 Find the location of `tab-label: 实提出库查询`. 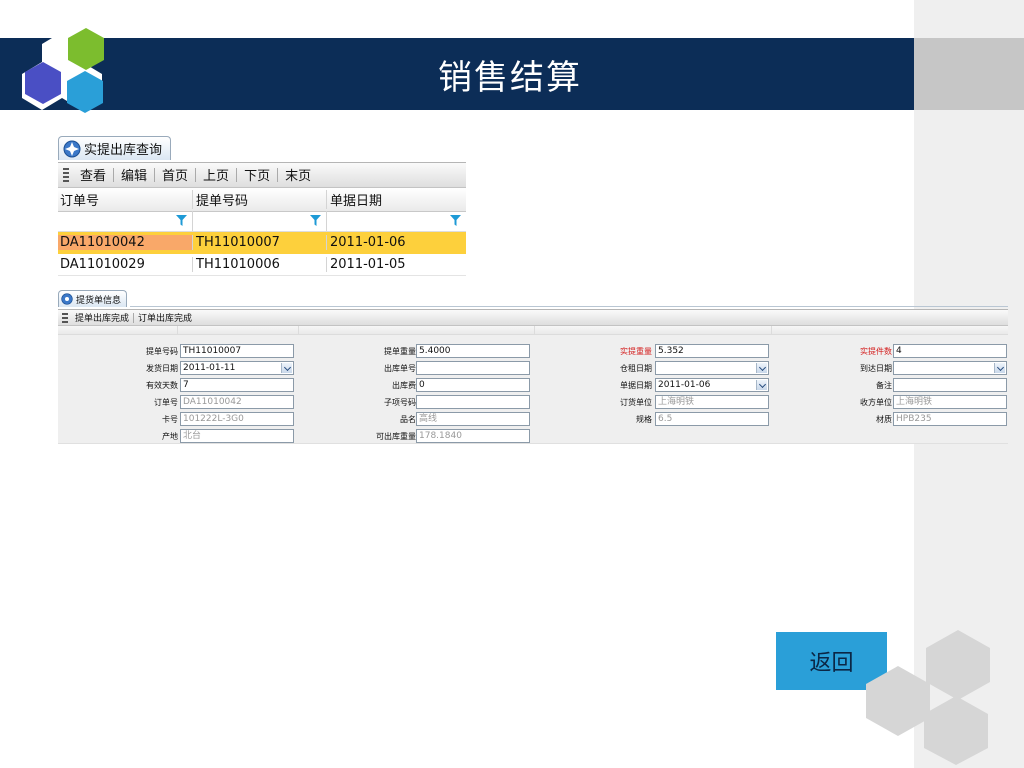

tab-label: 实提出库查询 is located at coordinates (123, 150).